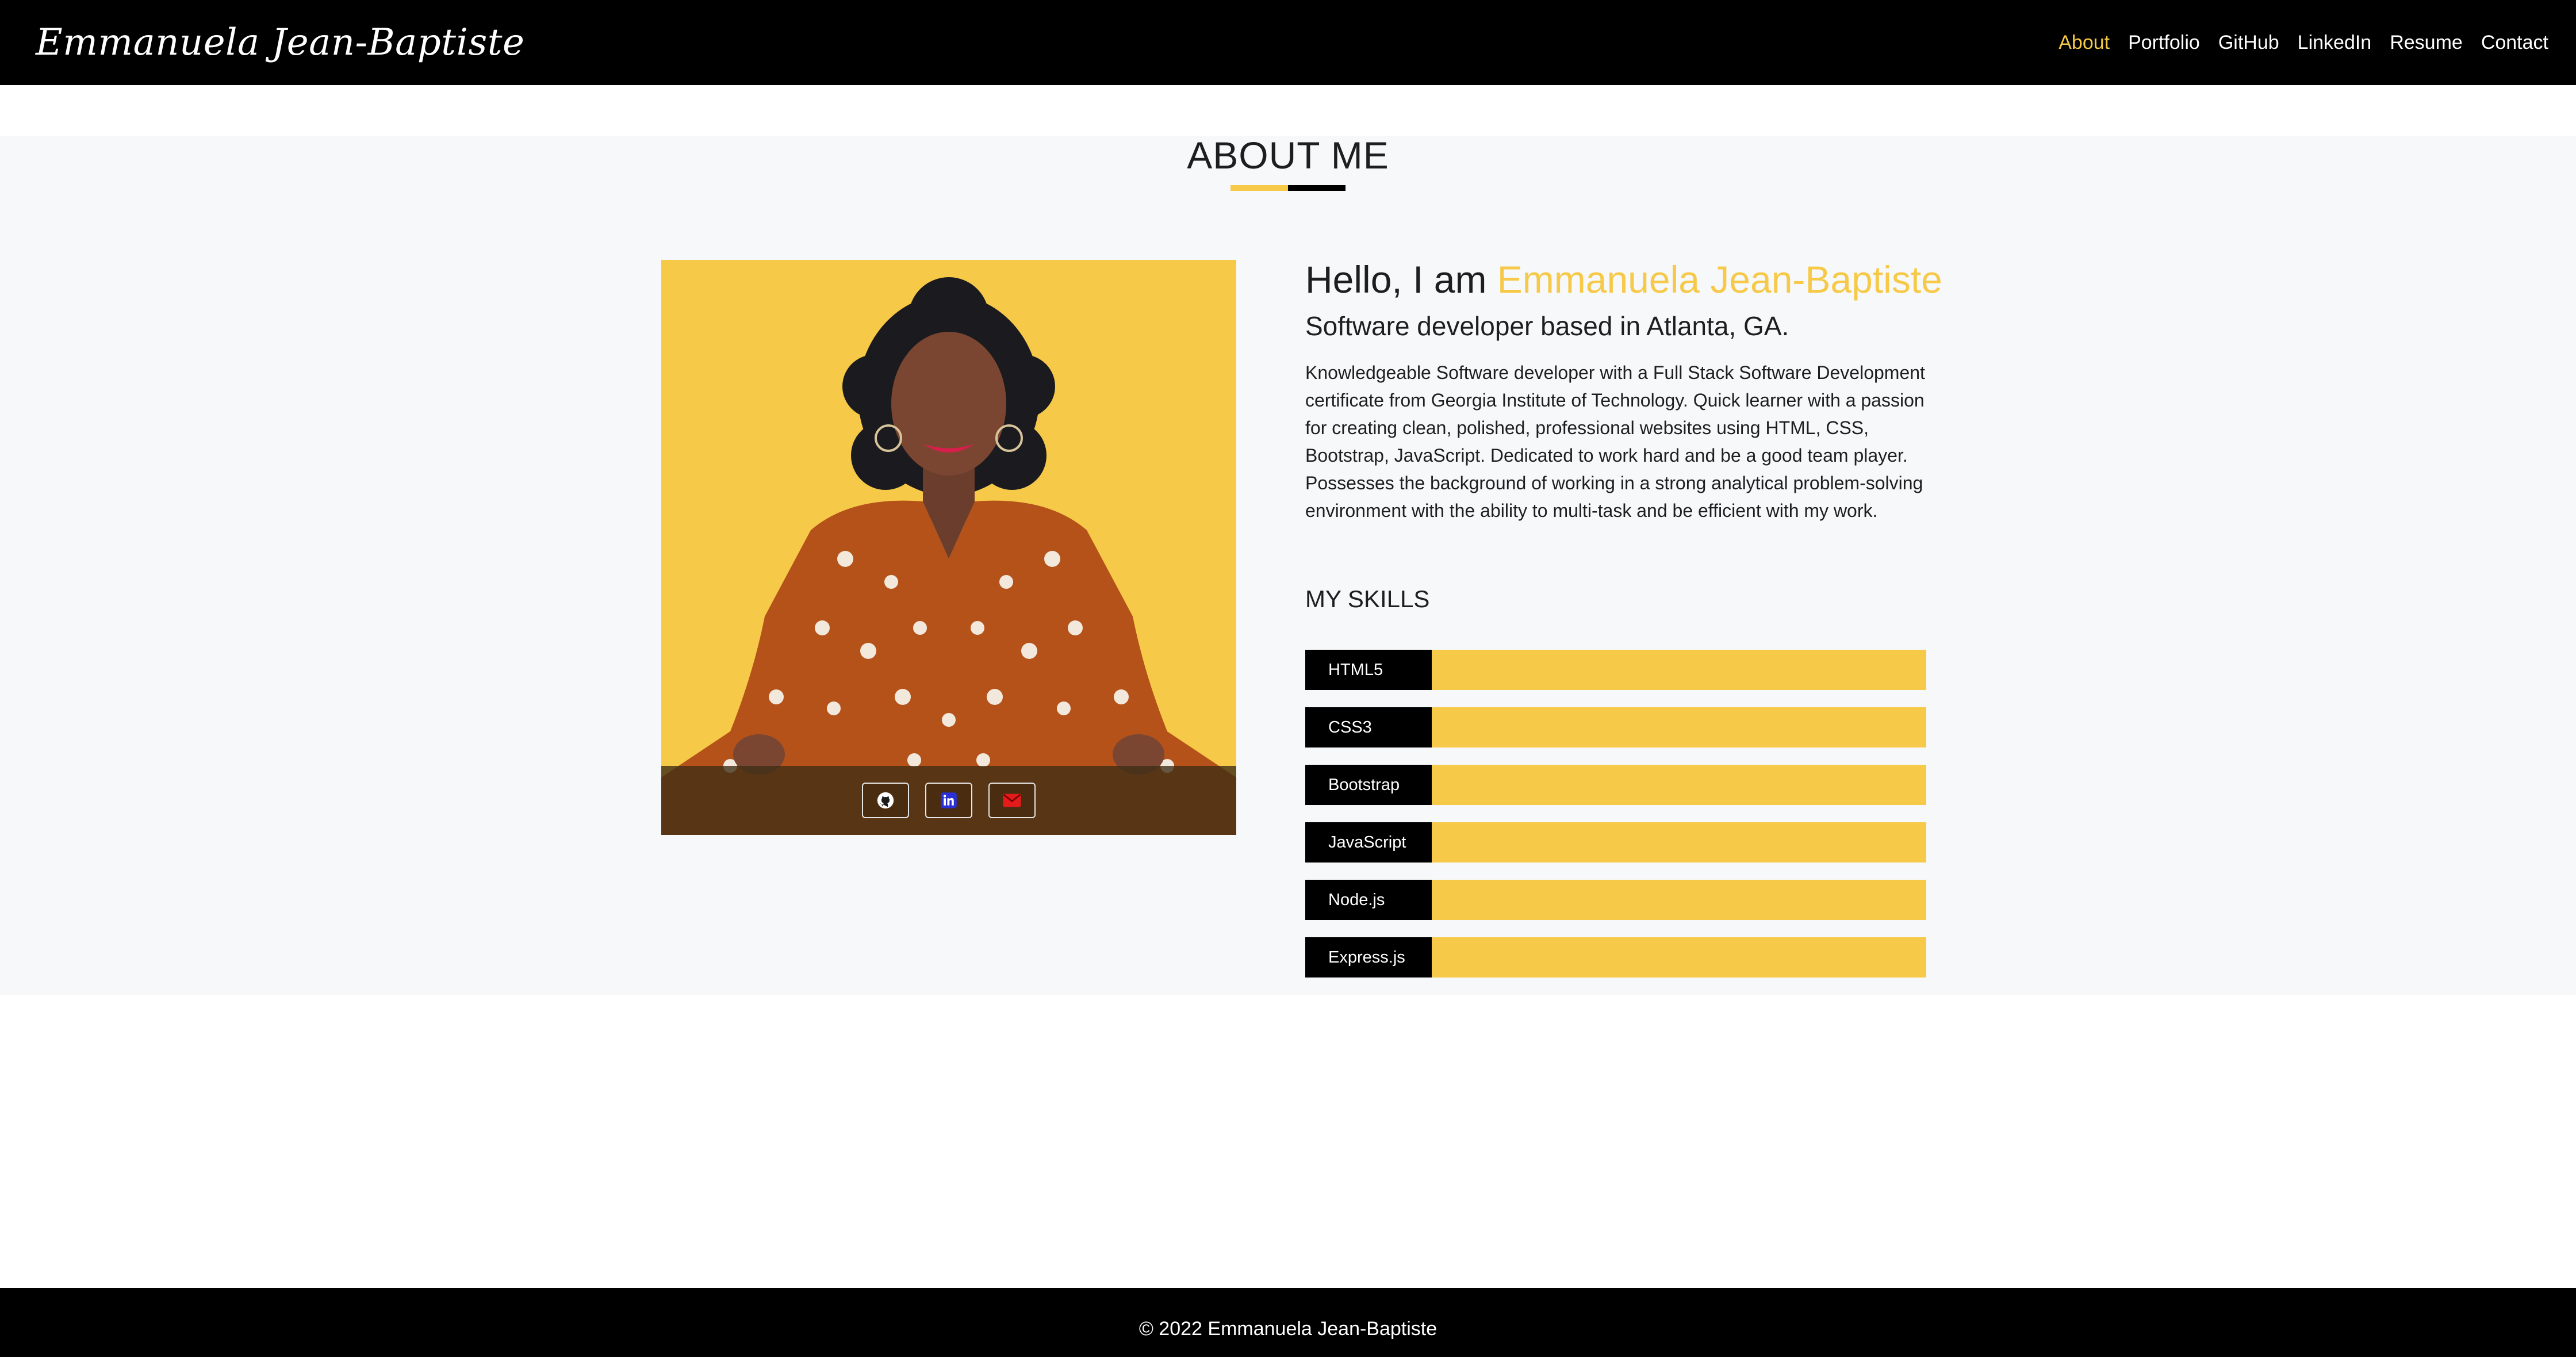 Image resolution: width=2576 pixels, height=1357 pixels. I want to click on skill-label: CSS3, so click(1368, 727).